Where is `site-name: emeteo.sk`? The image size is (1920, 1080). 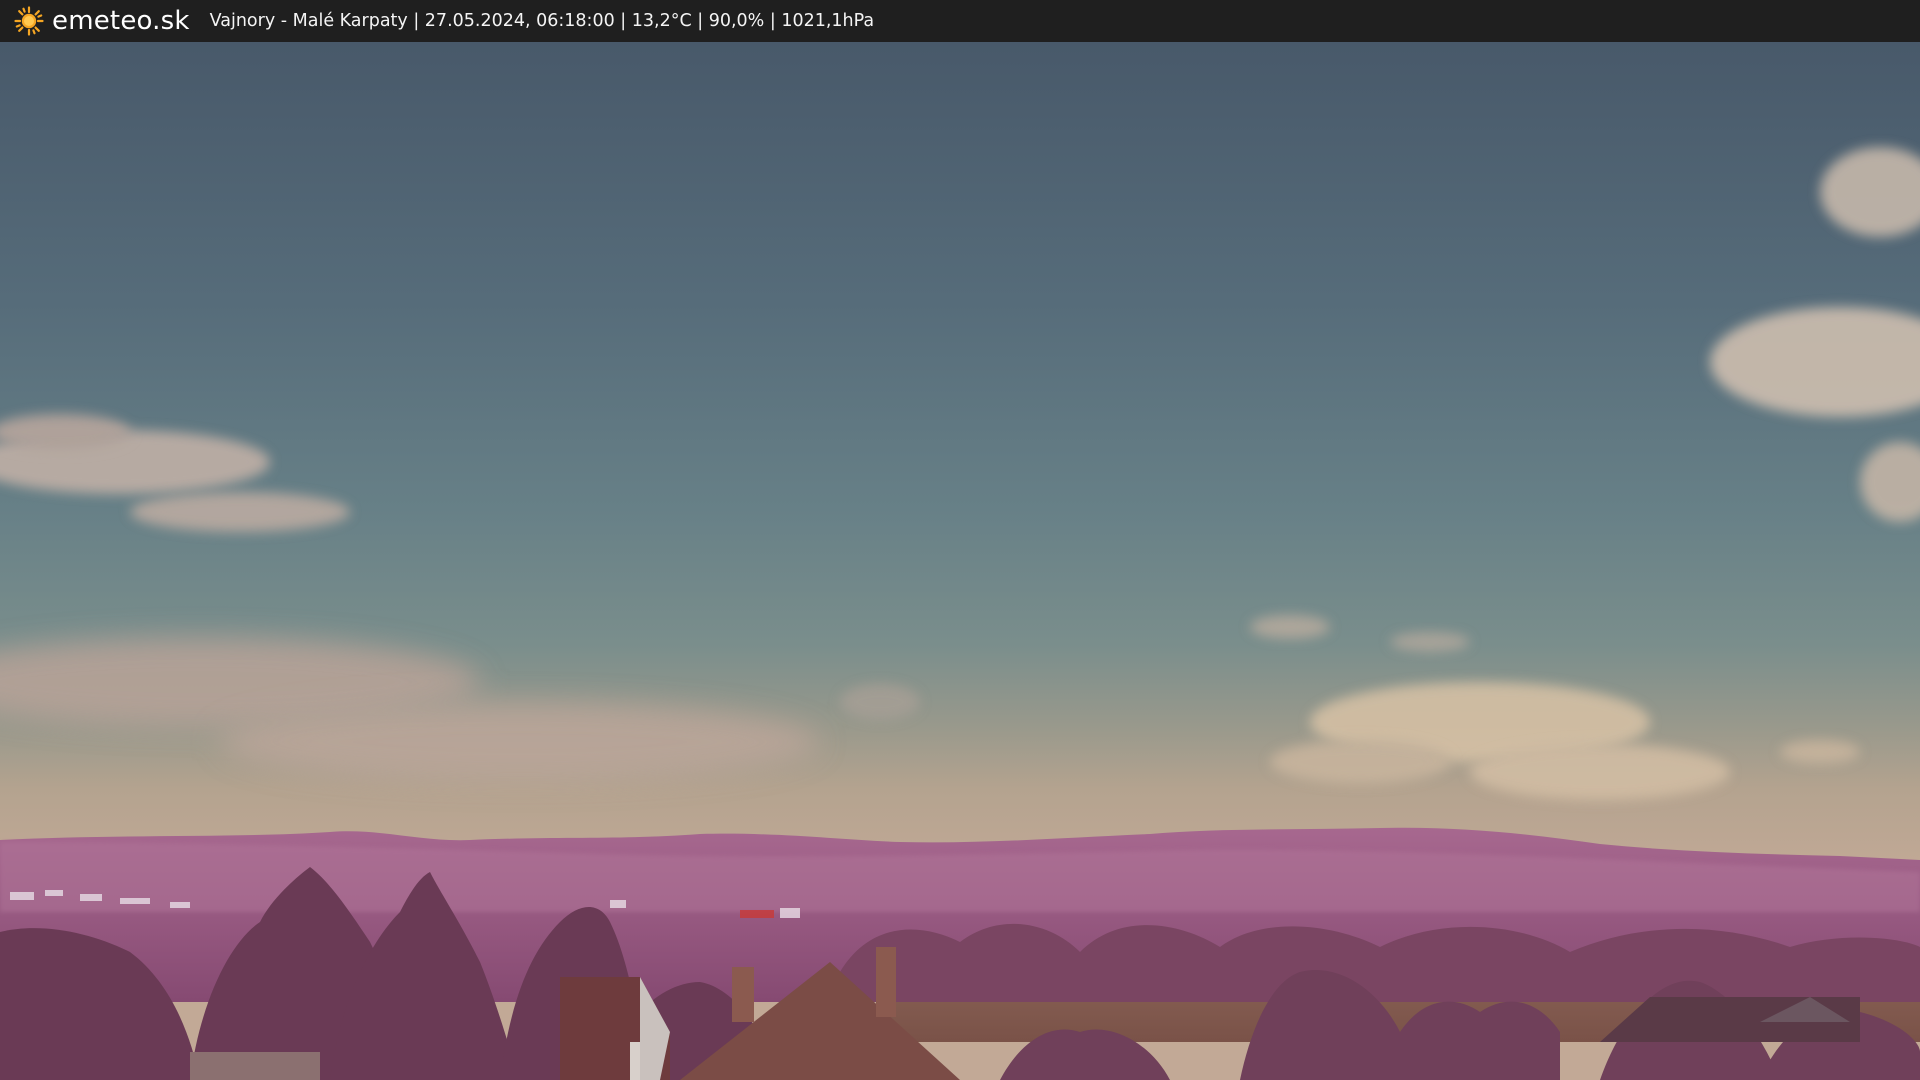
site-name: emeteo.sk is located at coordinates (121, 21).